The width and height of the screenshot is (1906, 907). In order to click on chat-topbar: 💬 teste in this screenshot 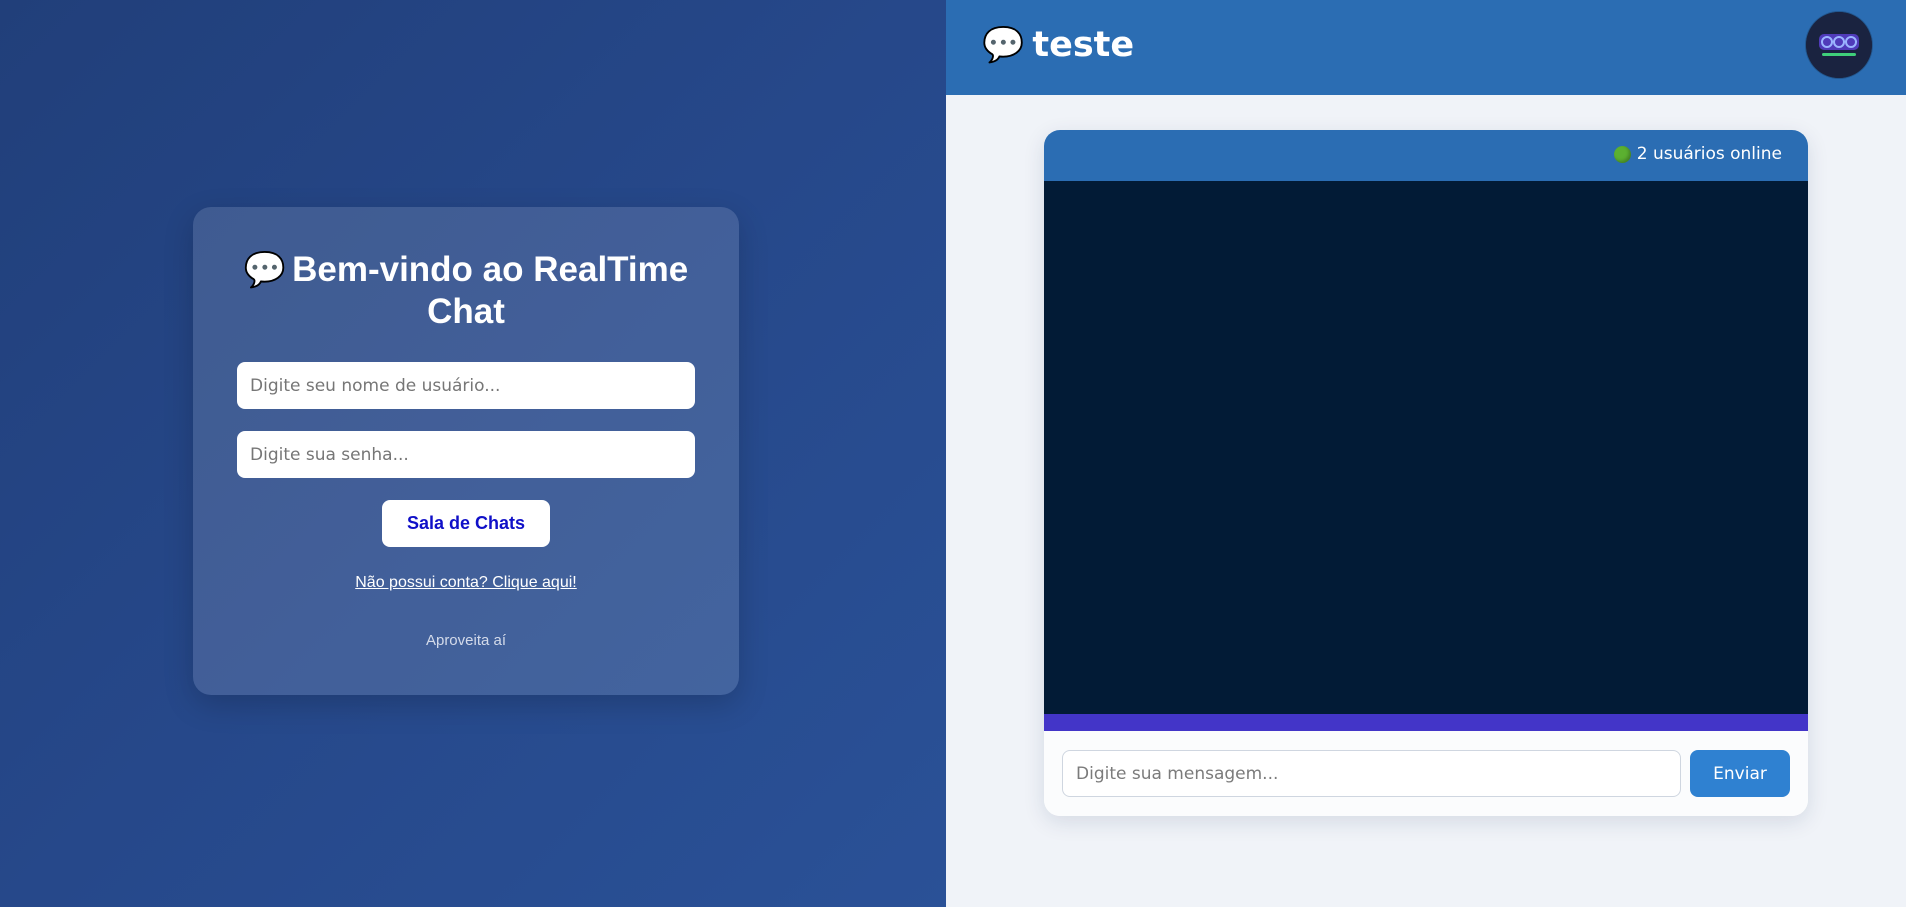, I will do `click(1426, 47)`.